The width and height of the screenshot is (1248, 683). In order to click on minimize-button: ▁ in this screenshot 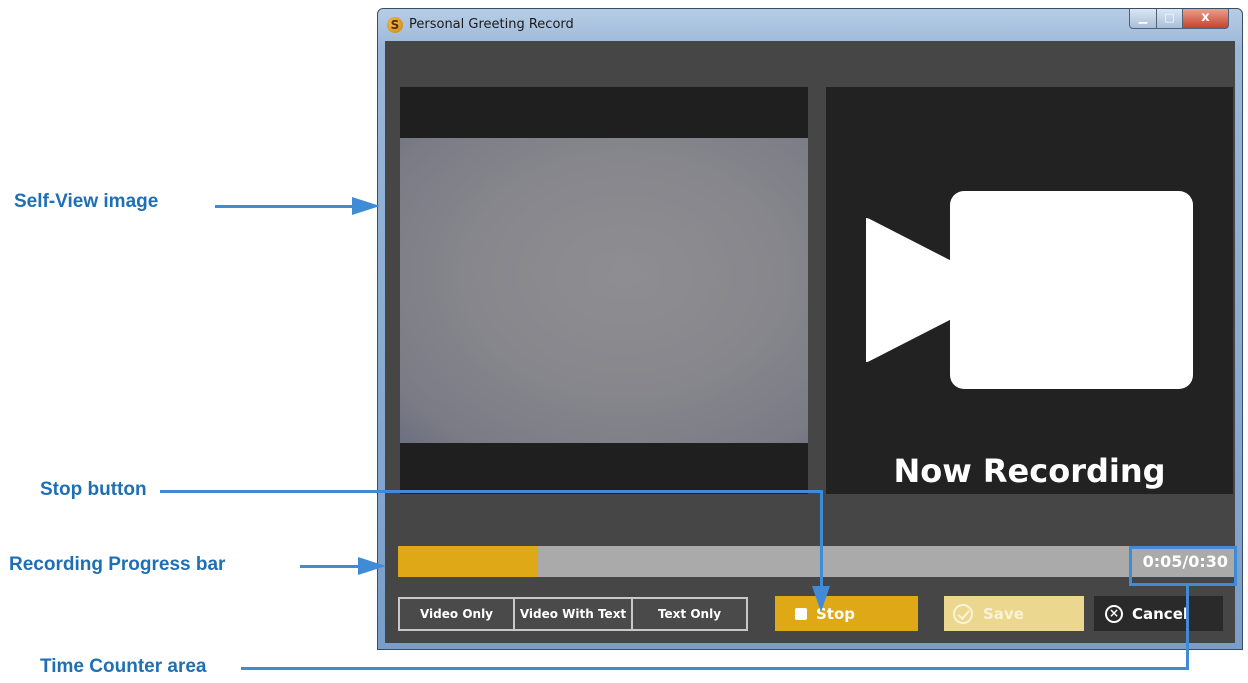, I will do `click(1143, 19)`.